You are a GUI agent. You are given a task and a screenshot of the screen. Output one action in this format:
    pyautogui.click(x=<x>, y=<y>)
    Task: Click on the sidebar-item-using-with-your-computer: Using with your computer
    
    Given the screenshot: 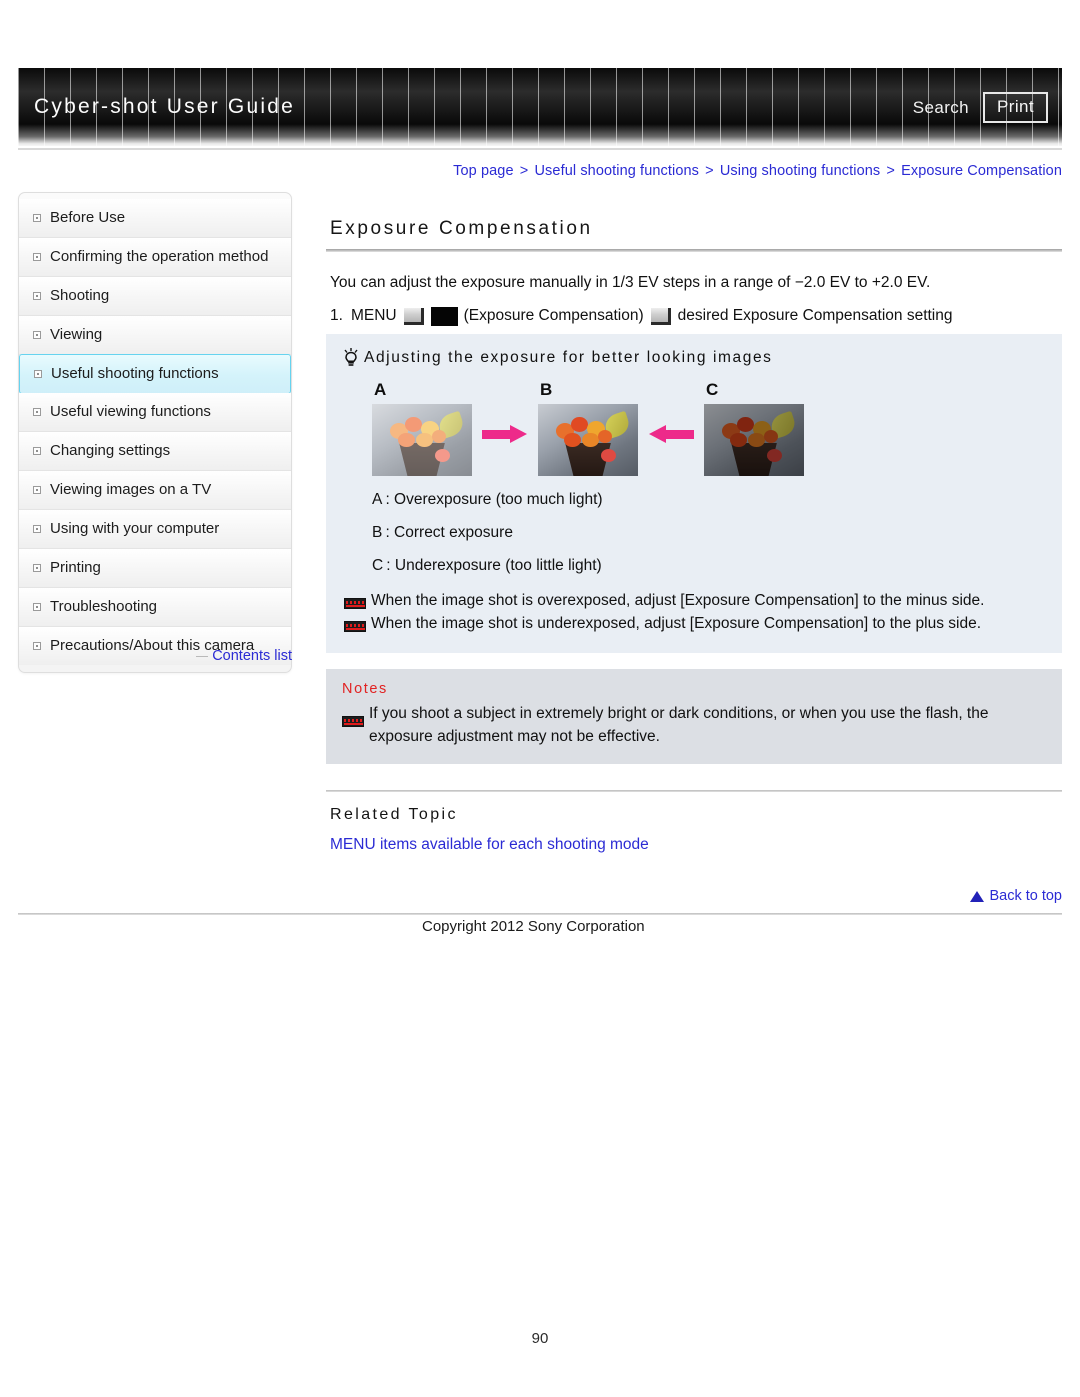 What is the action you would take?
    pyautogui.click(x=155, y=529)
    